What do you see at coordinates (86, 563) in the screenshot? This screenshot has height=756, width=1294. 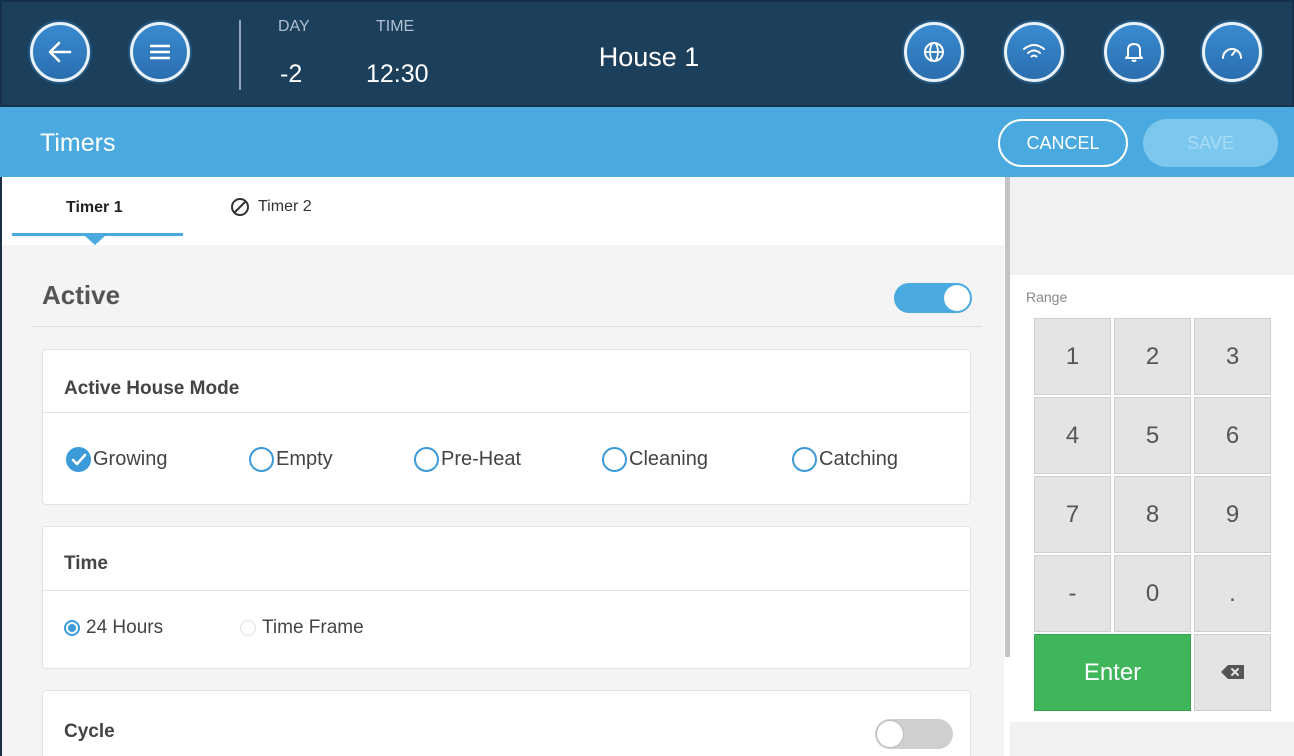 I see `time-heading: Time` at bounding box center [86, 563].